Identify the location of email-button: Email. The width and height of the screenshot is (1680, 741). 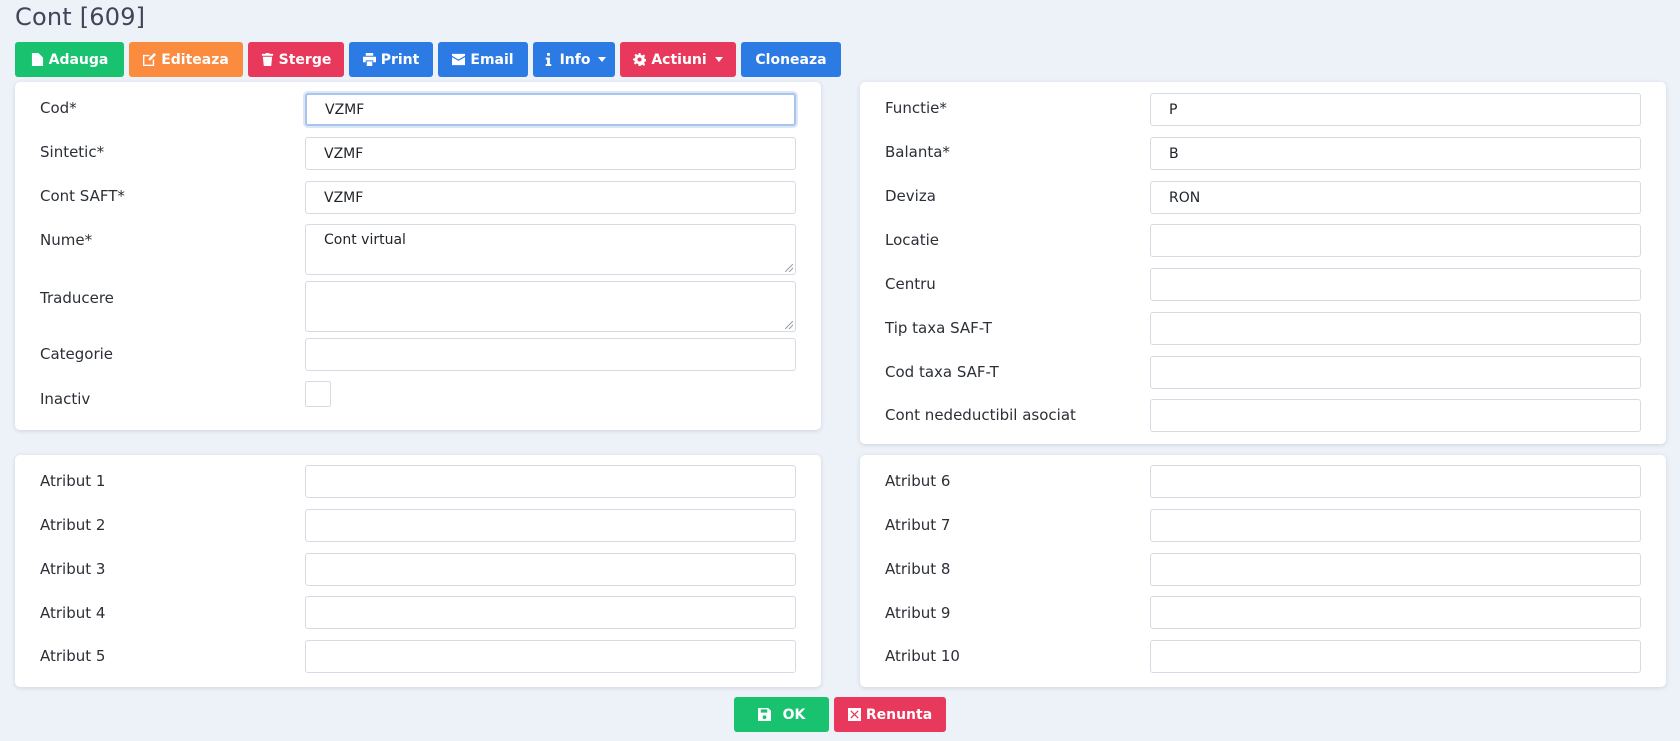
(483, 59).